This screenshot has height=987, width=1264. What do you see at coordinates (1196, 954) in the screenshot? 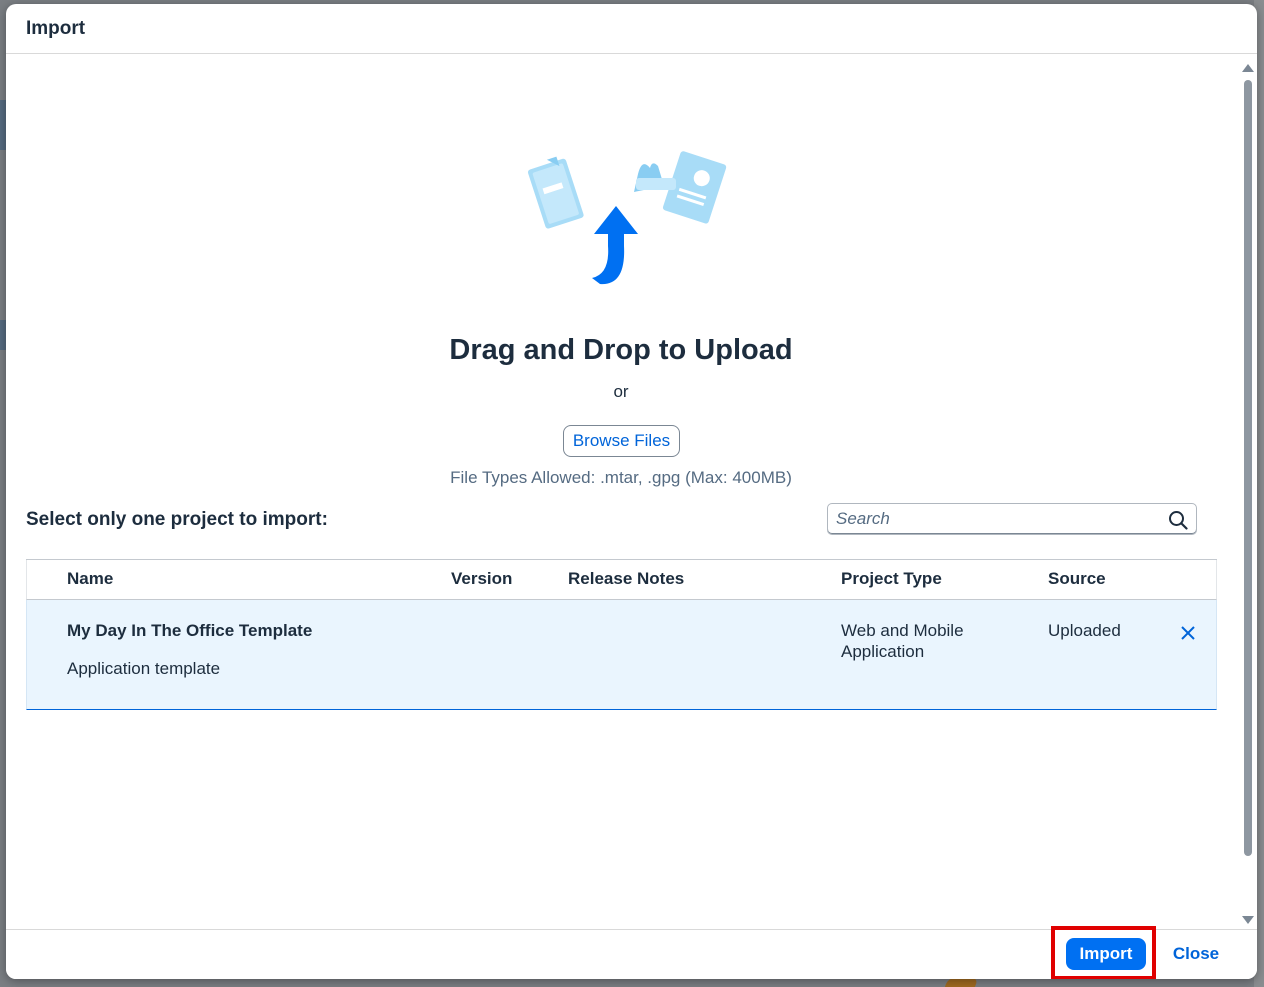
I see `close-button: Close` at bounding box center [1196, 954].